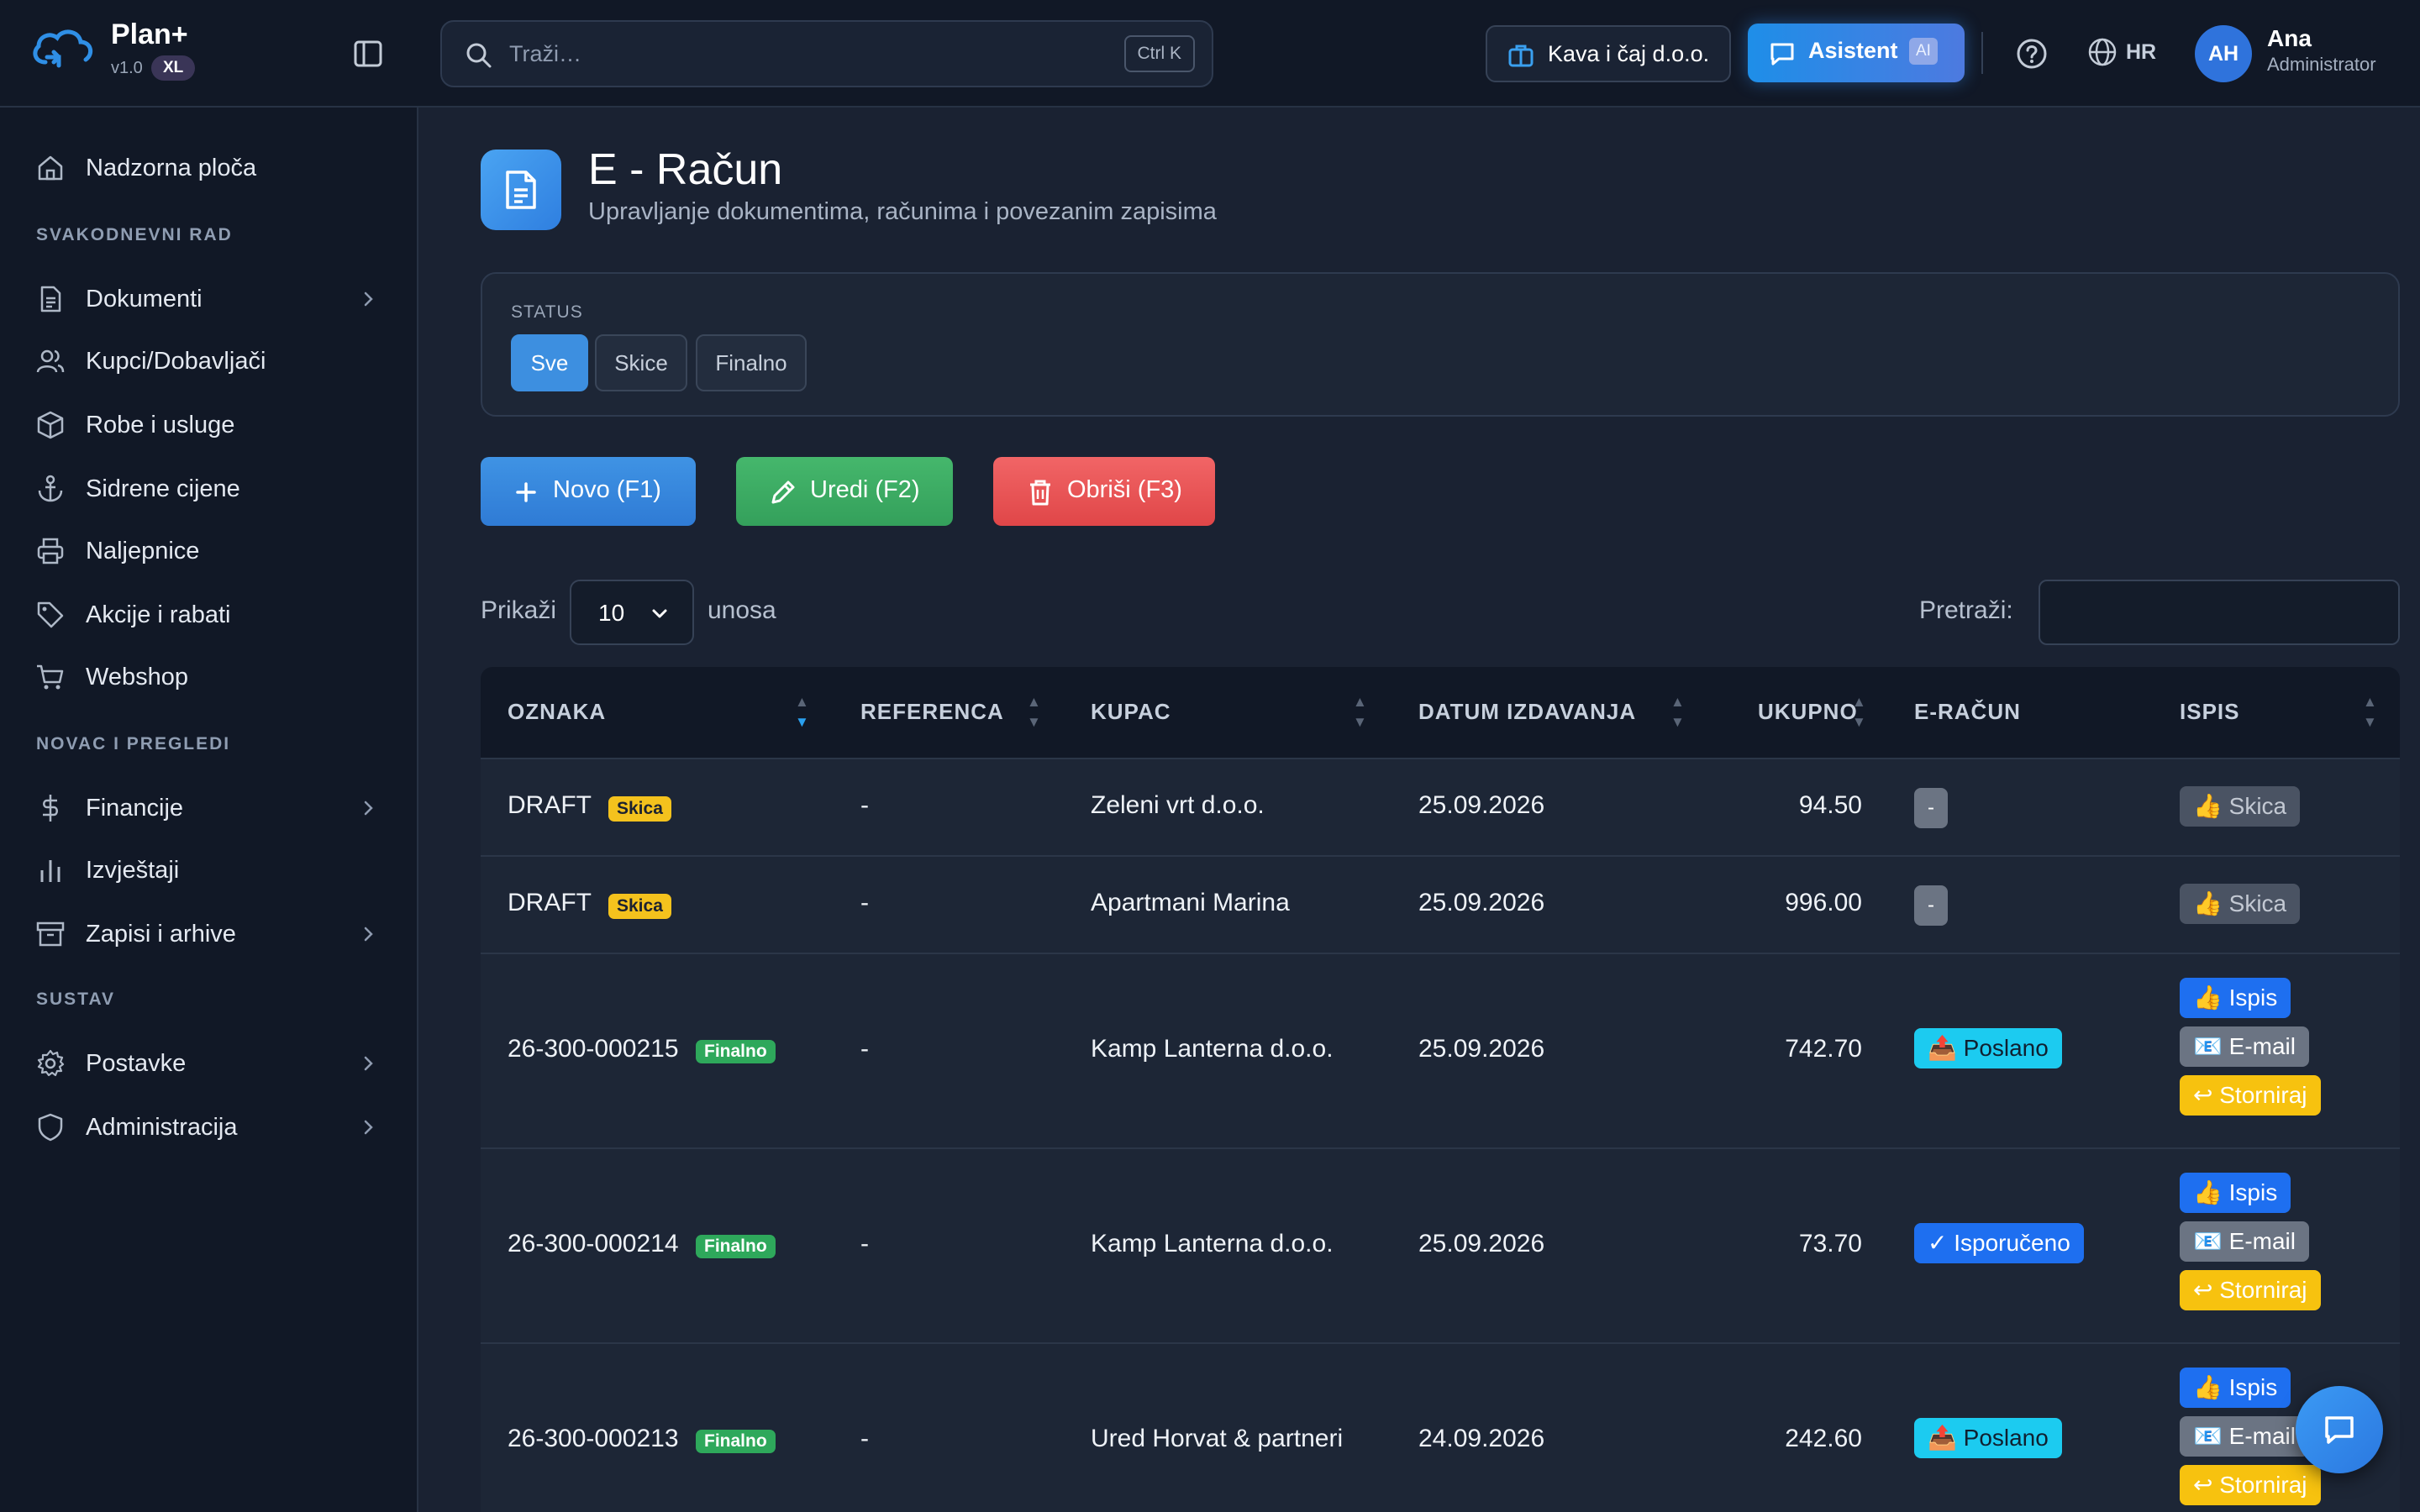 The height and width of the screenshot is (1512, 2420). Describe the element at coordinates (1104, 491) in the screenshot. I see `delete-document-button: Obriši (F3)` at that location.